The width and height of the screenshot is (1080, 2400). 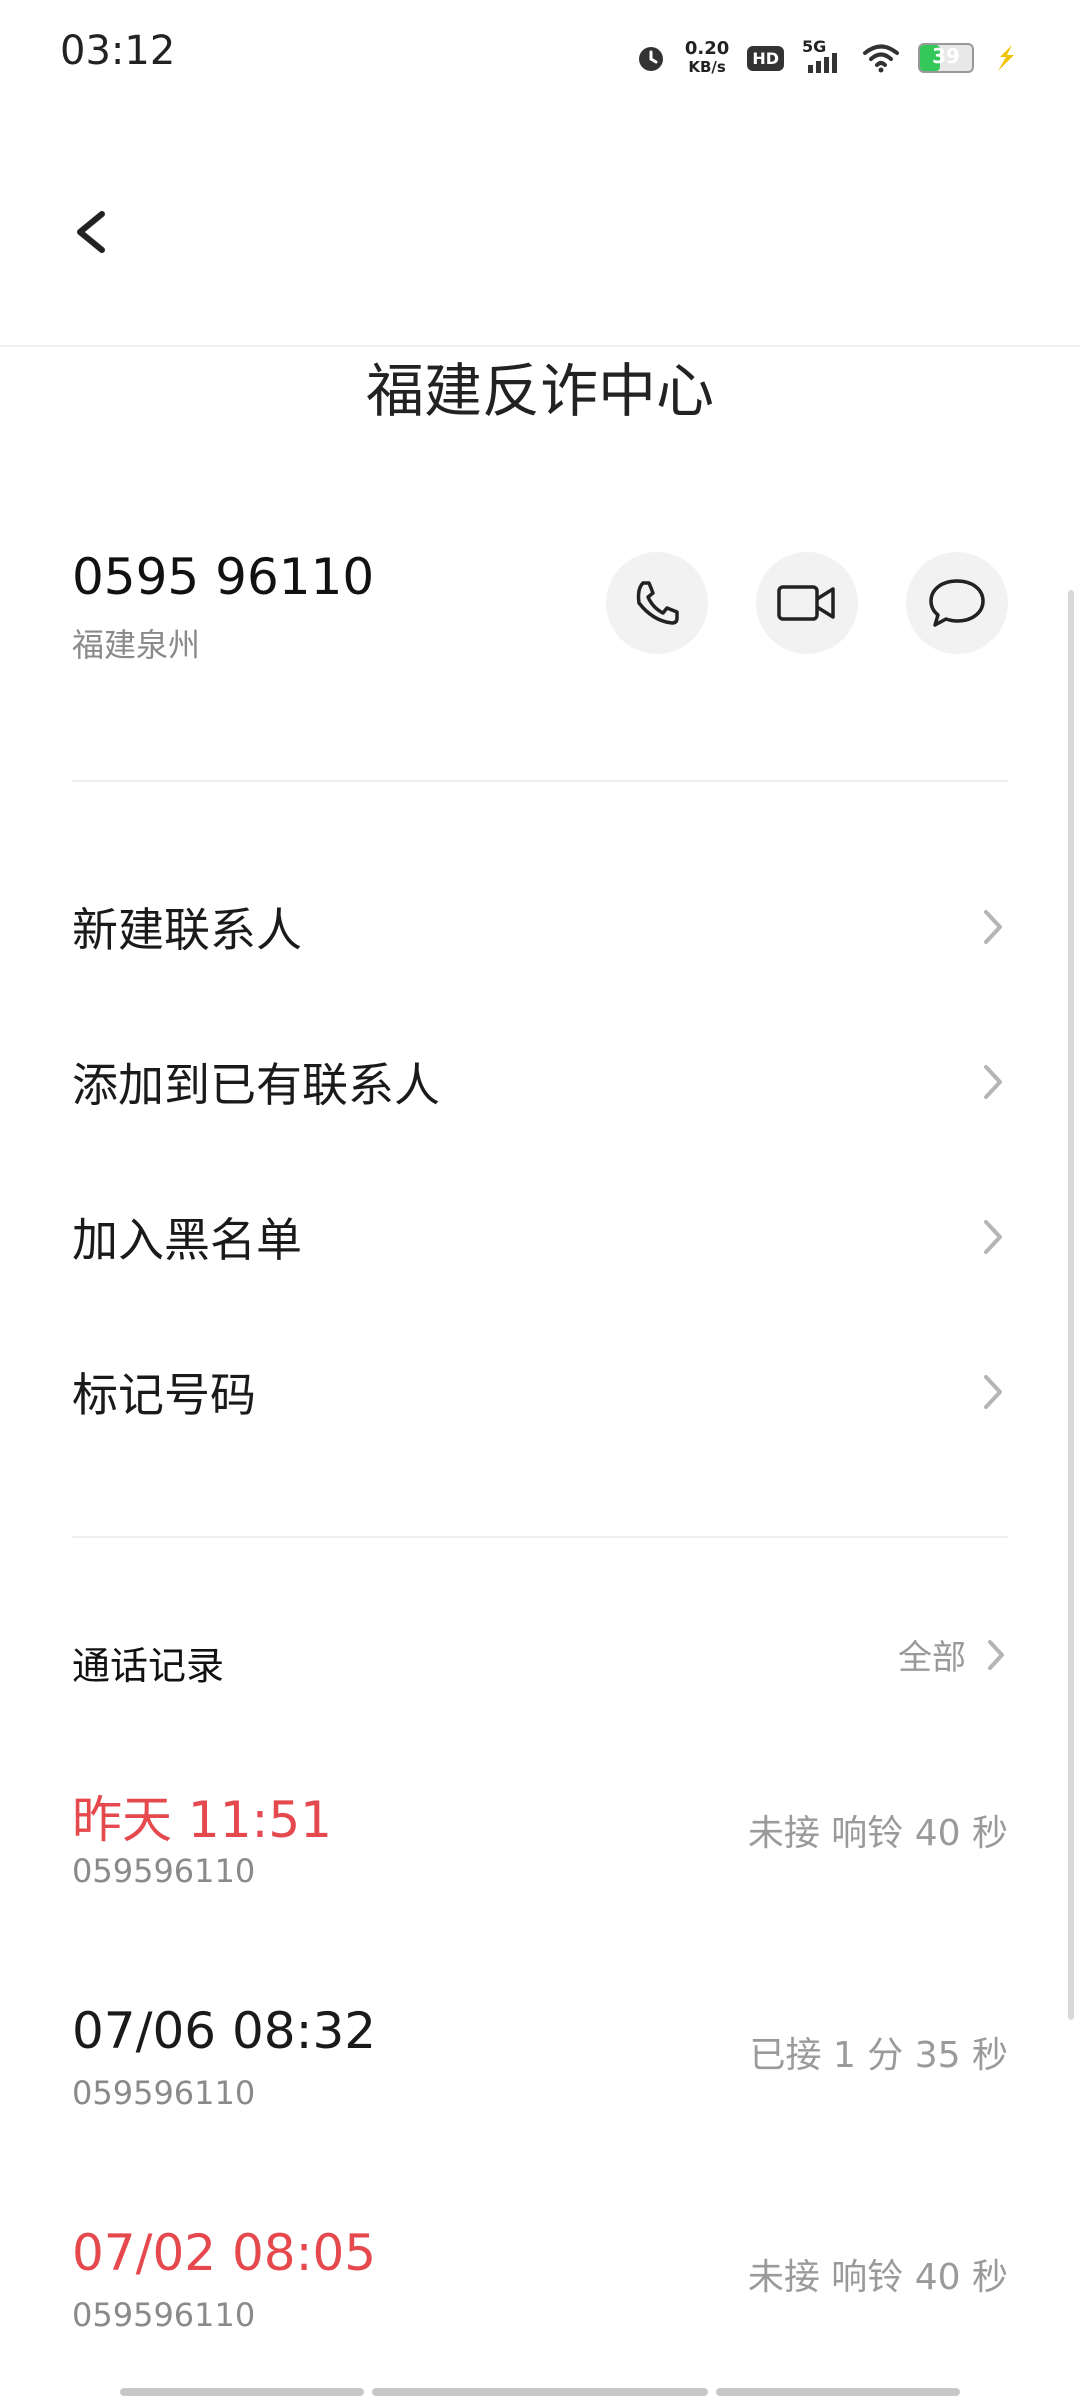 What do you see at coordinates (136, 645) in the screenshot?
I see `number-location: 福建泉州` at bounding box center [136, 645].